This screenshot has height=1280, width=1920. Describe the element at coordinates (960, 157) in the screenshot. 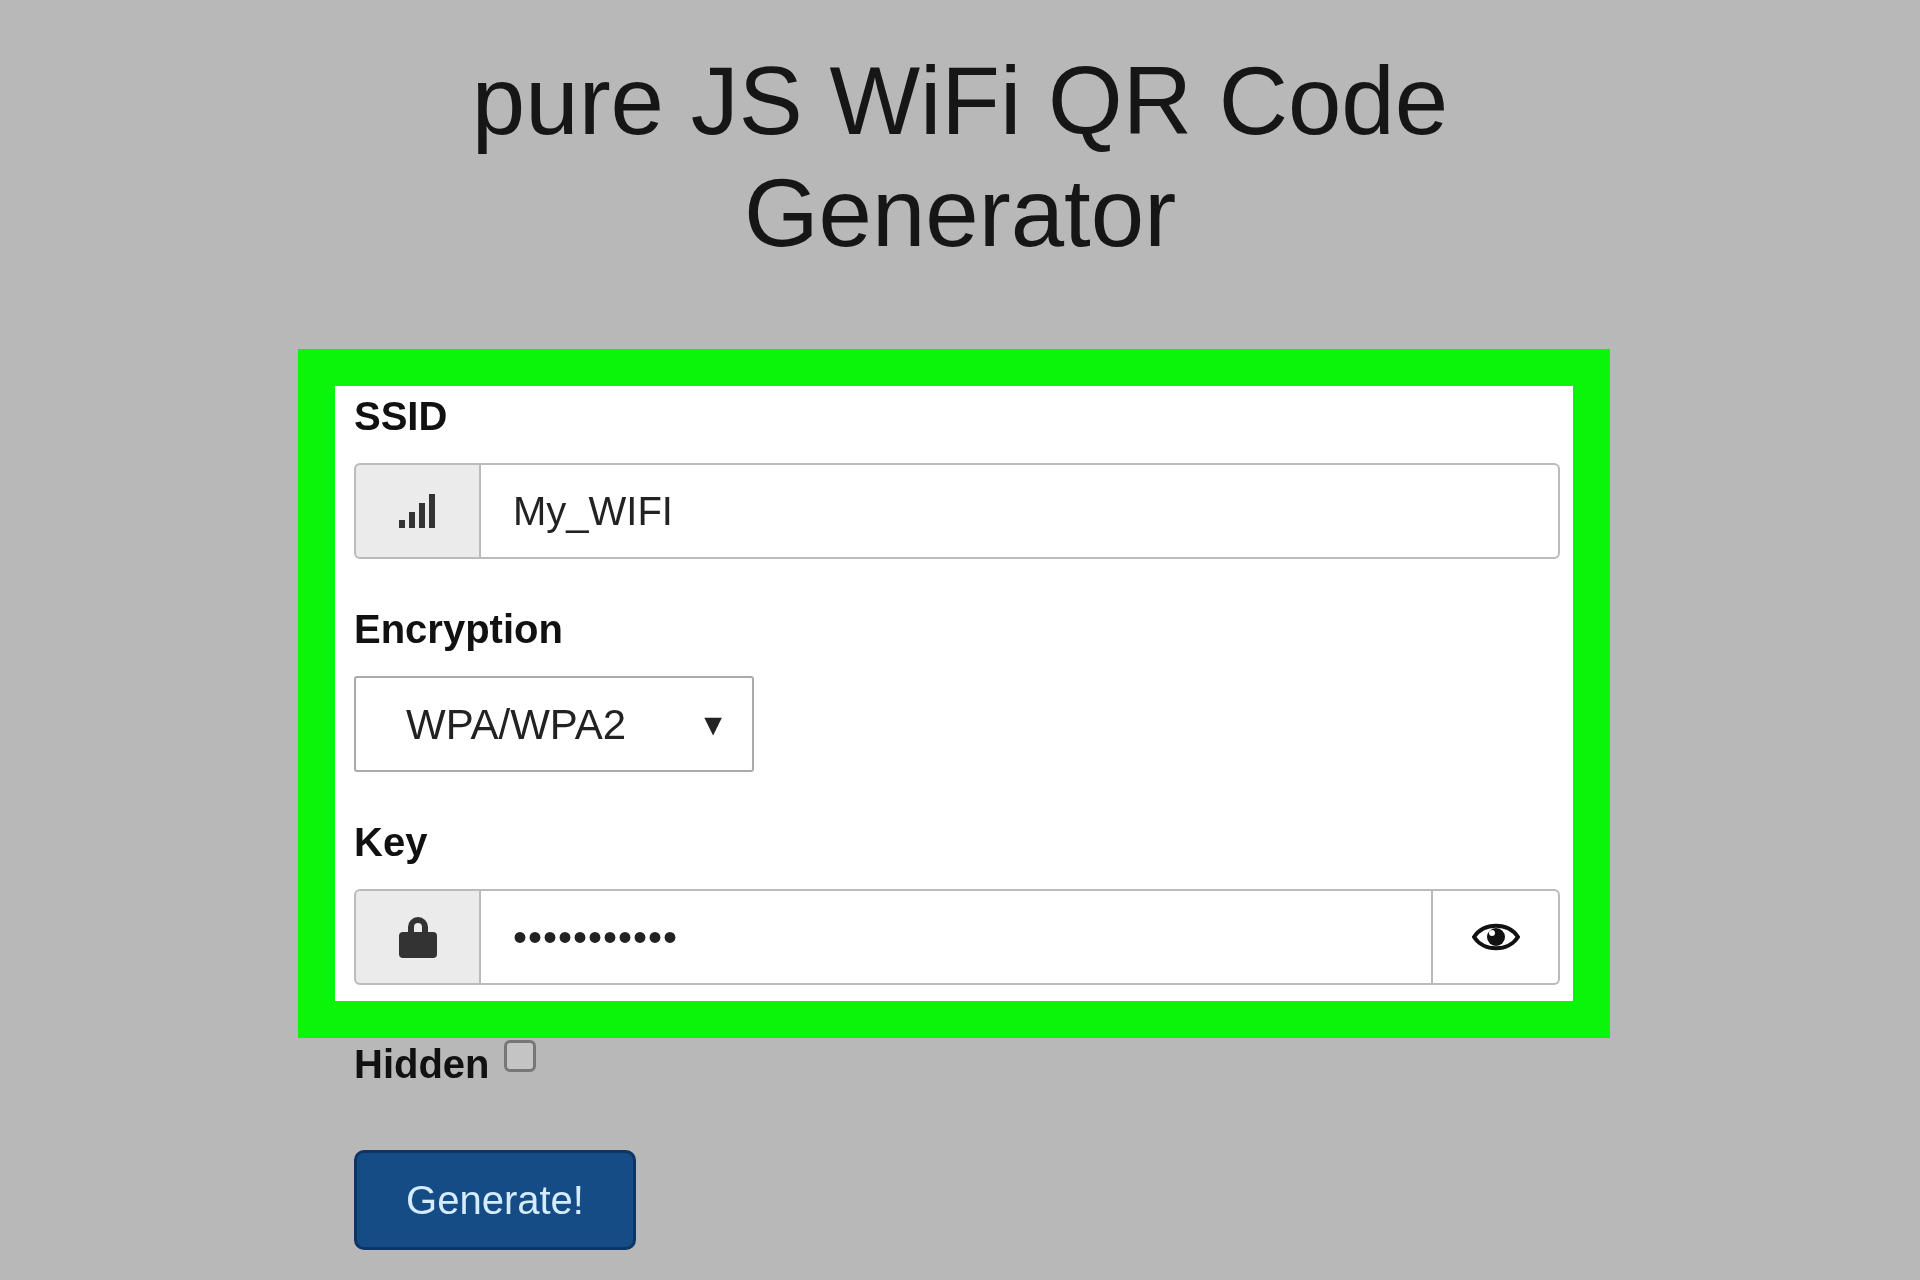

I see `page-title: pure JS WiFi QR Code Generator` at that location.